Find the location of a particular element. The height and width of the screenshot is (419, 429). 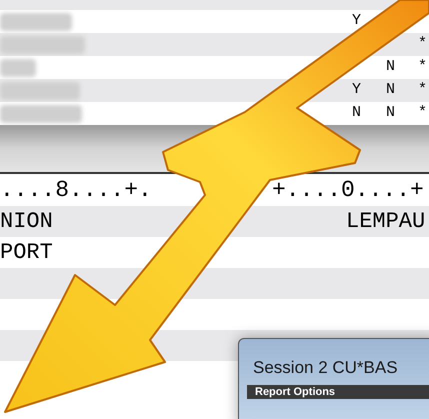

ruler-text: ....8....+. is located at coordinates (76, 190).